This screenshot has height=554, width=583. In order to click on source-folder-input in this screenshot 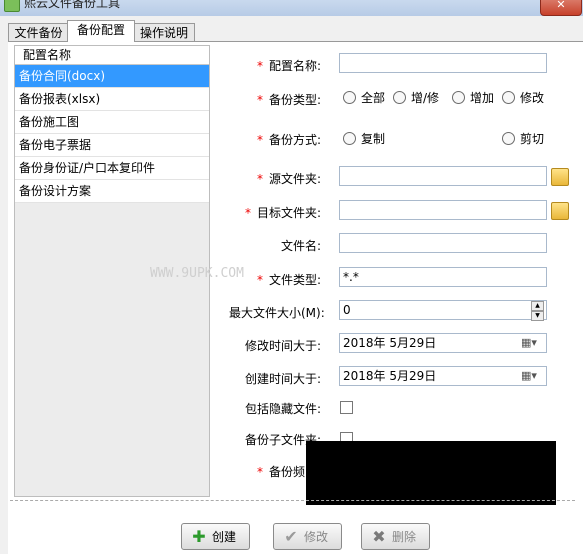, I will do `click(443, 176)`.